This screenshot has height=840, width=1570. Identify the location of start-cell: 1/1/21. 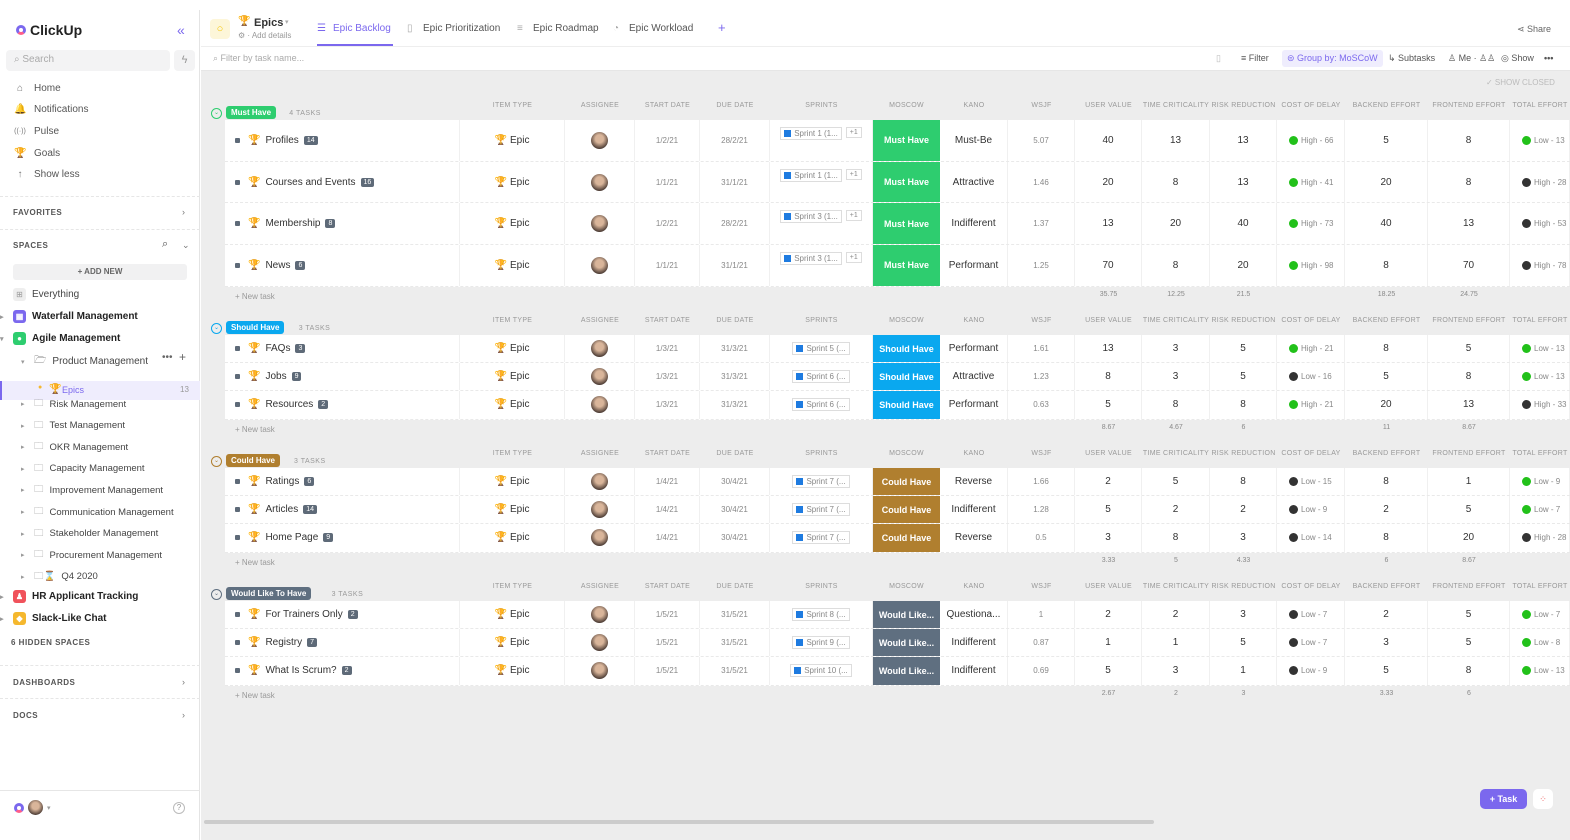
(667, 182).